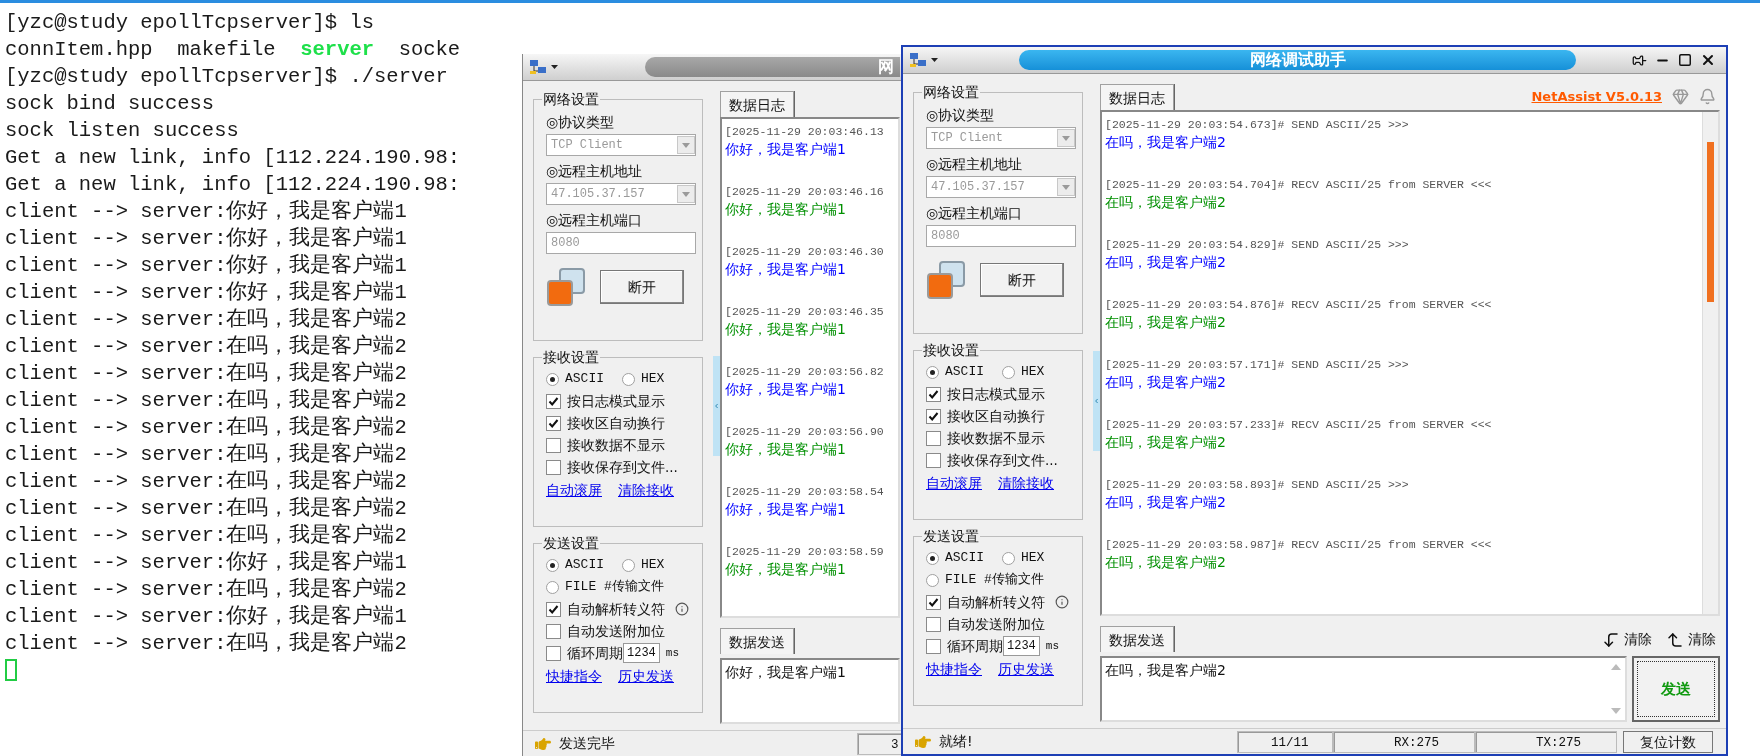  I want to click on status-message: 发送完毕, so click(587, 743).